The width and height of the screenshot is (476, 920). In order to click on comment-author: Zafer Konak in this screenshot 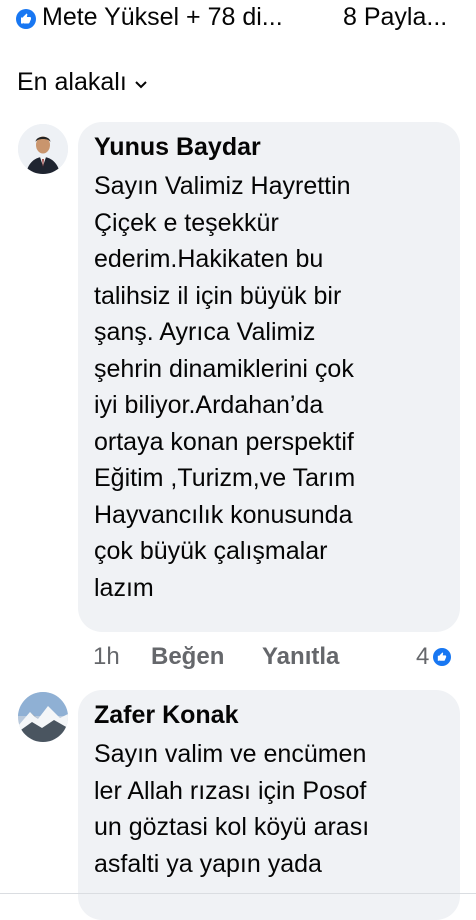, I will do `click(269, 715)`.